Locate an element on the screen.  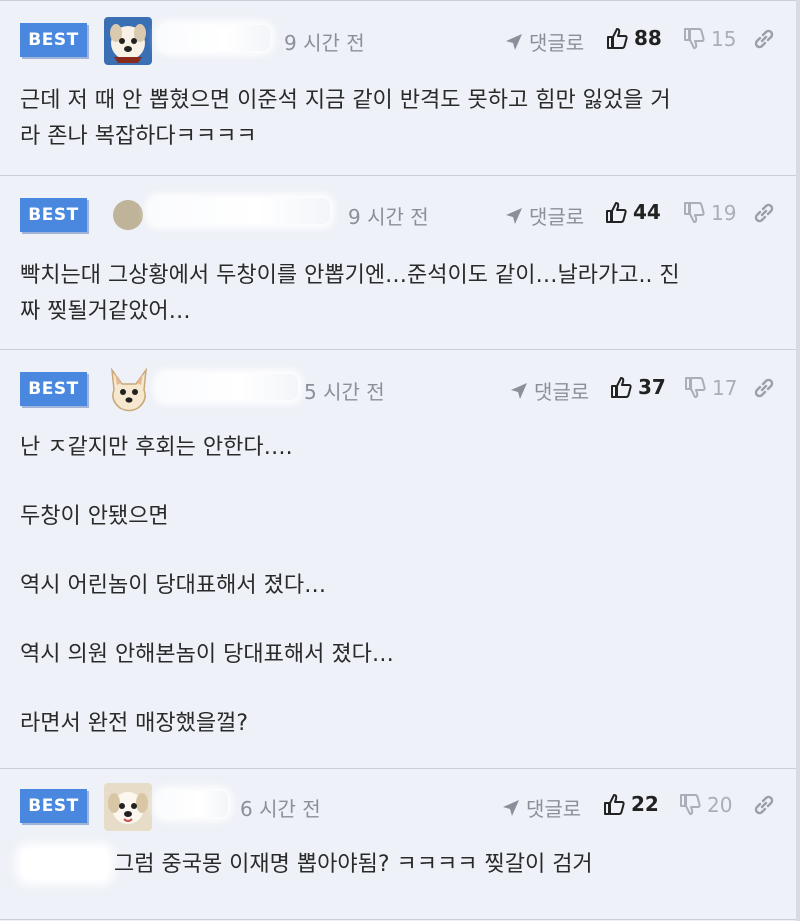
like-count: 44 is located at coordinates (647, 212).